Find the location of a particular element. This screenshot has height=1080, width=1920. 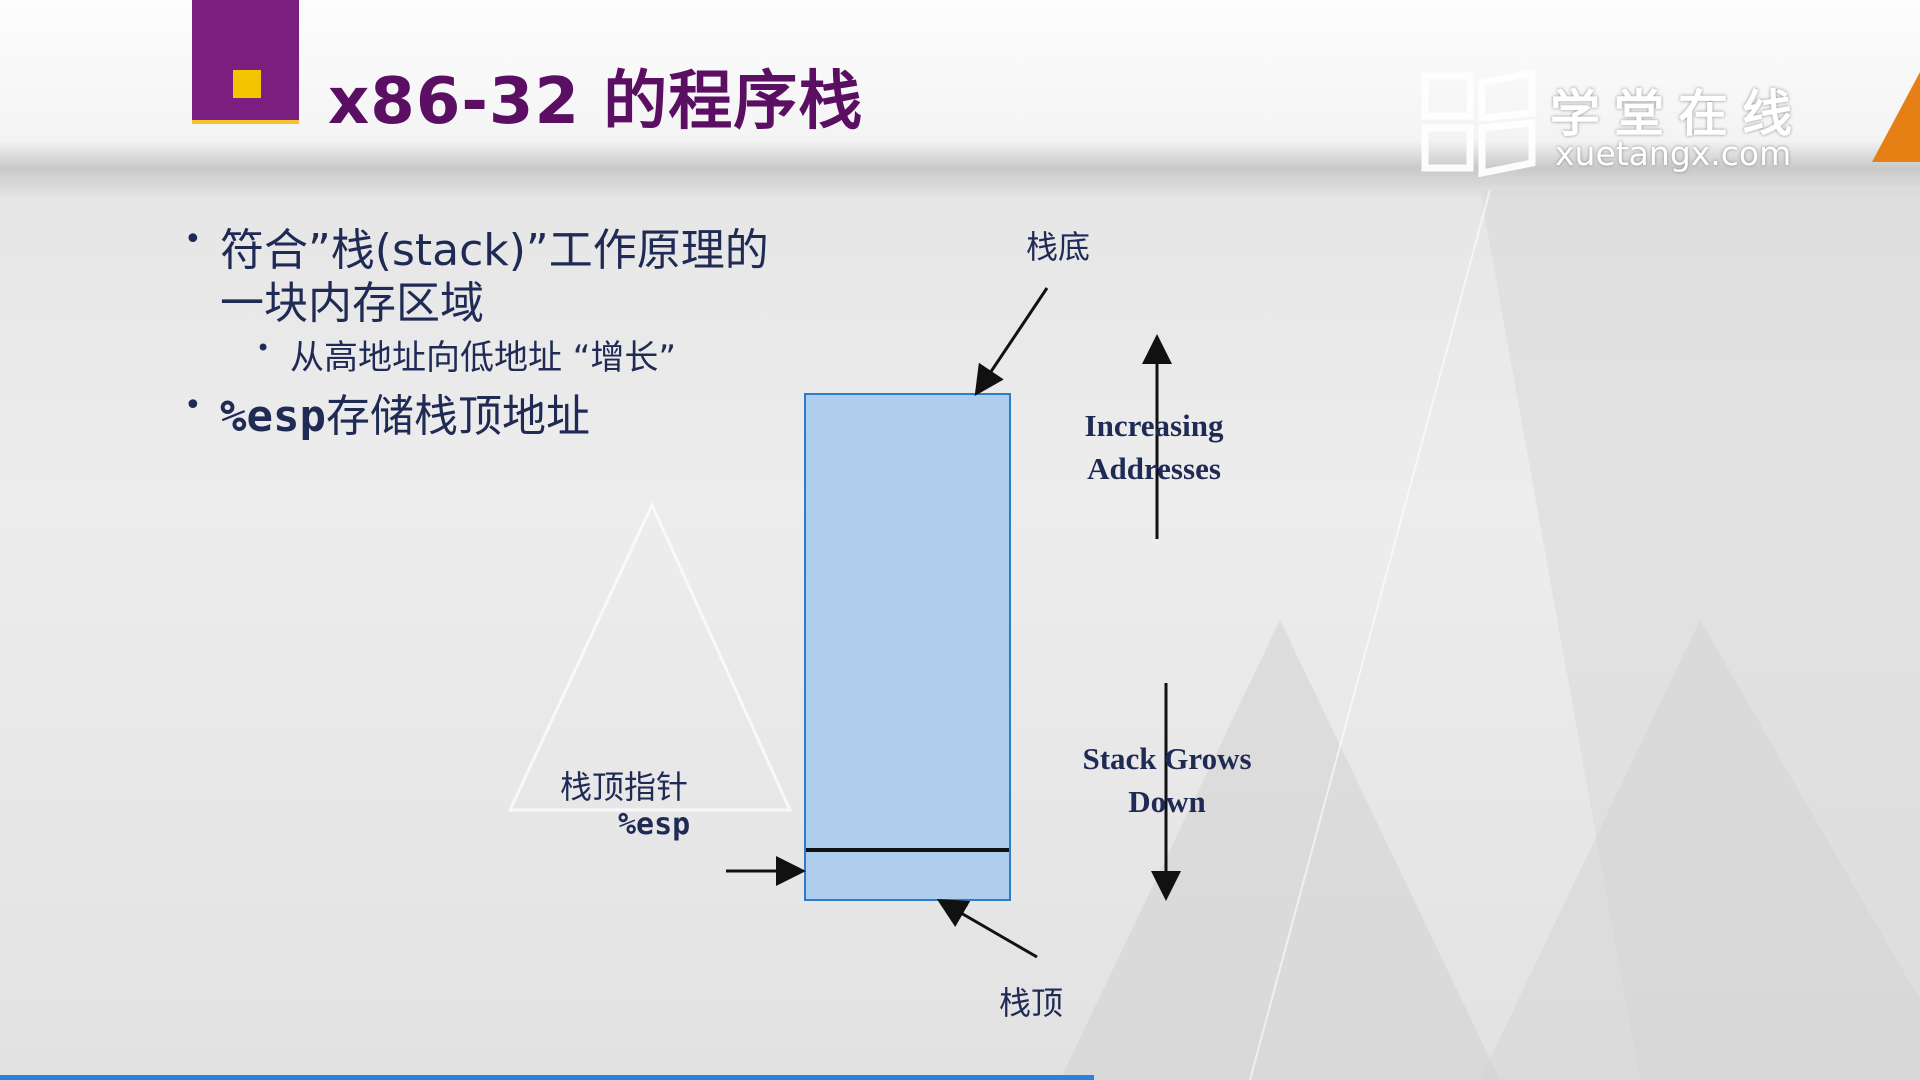

label-line: Addresses is located at coordinates (1154, 468).